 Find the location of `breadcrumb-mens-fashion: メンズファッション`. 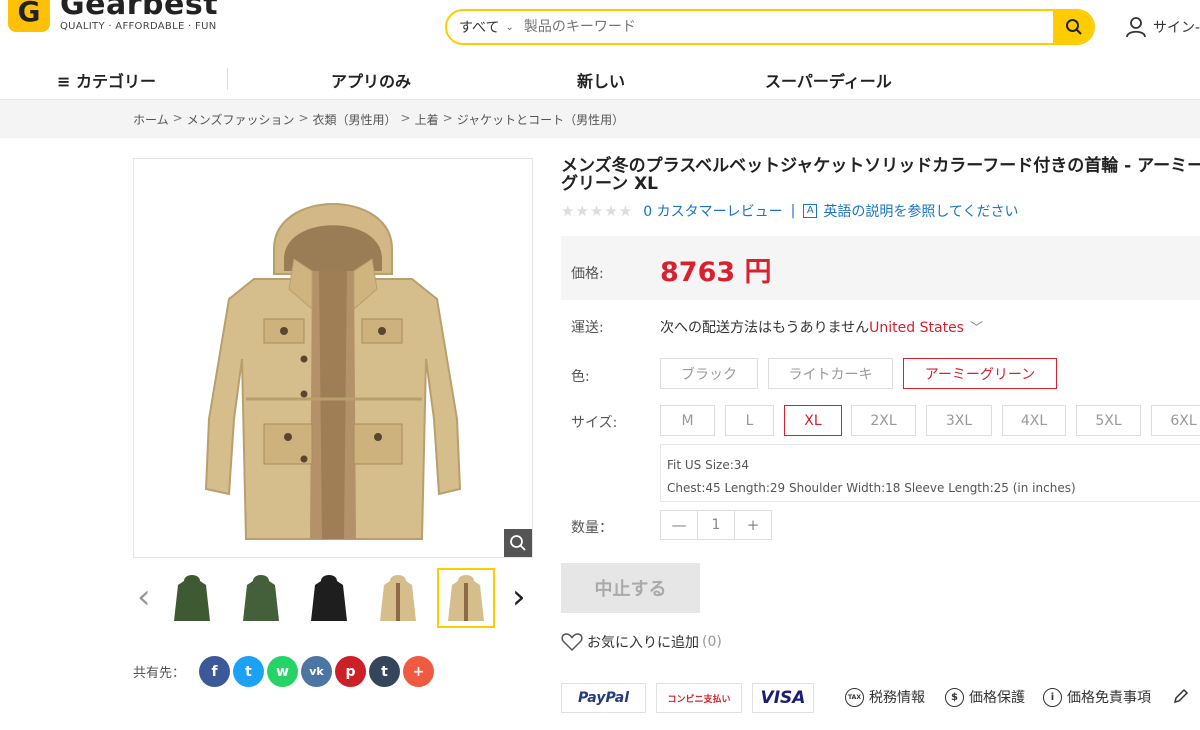

breadcrumb-mens-fashion: メンズファッション is located at coordinates (241, 119).